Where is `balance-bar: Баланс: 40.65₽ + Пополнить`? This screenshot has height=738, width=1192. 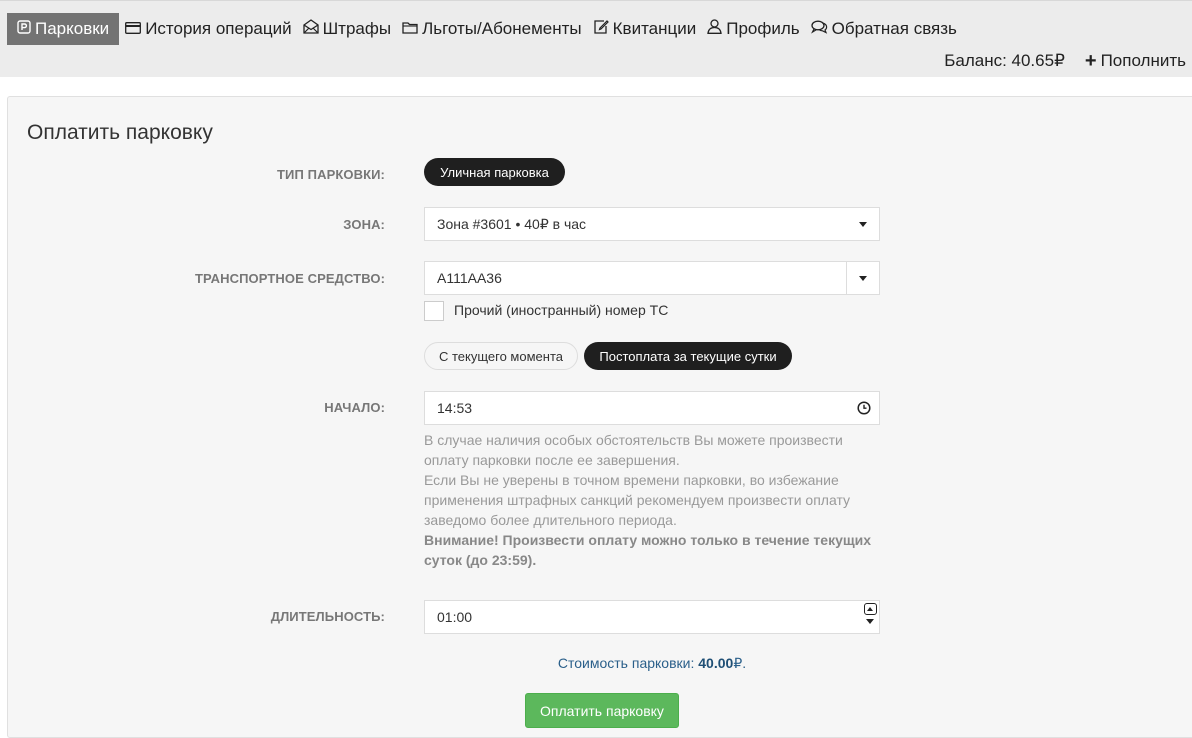
balance-bar: Баланс: 40.65₽ + Пополнить is located at coordinates (1065, 61).